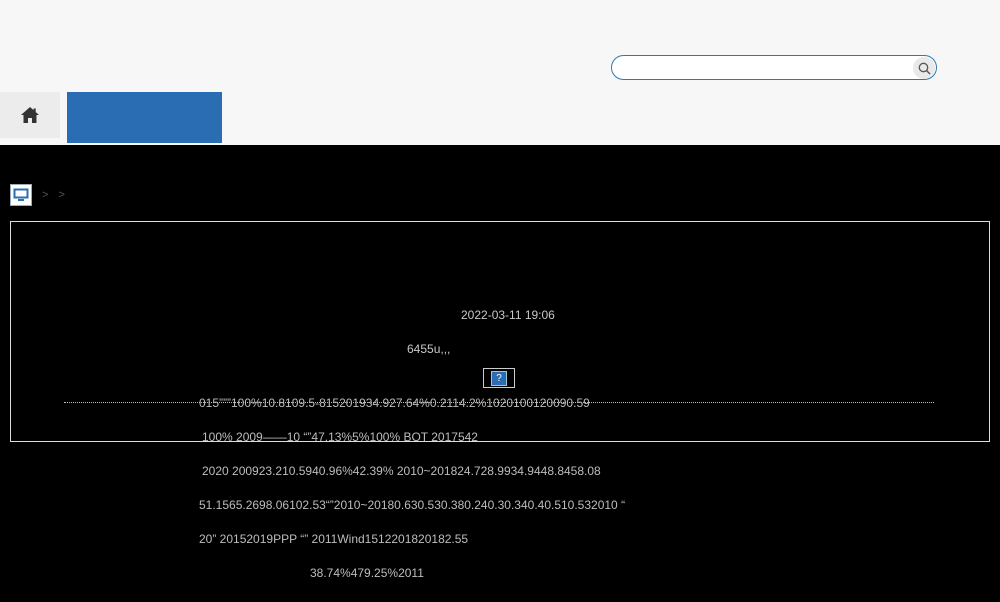 Image resolution: width=1000 pixels, height=602 pixels. What do you see at coordinates (144, 117) in the screenshot?
I see `nav-item-active` at bounding box center [144, 117].